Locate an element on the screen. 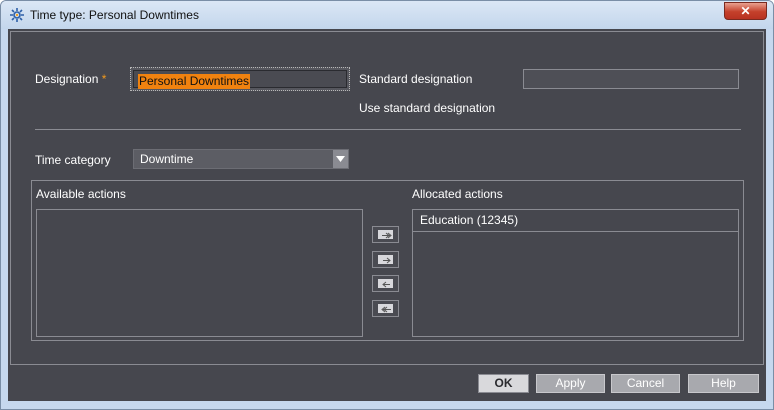 The height and width of the screenshot is (410, 774). move-right-button is located at coordinates (385, 259).